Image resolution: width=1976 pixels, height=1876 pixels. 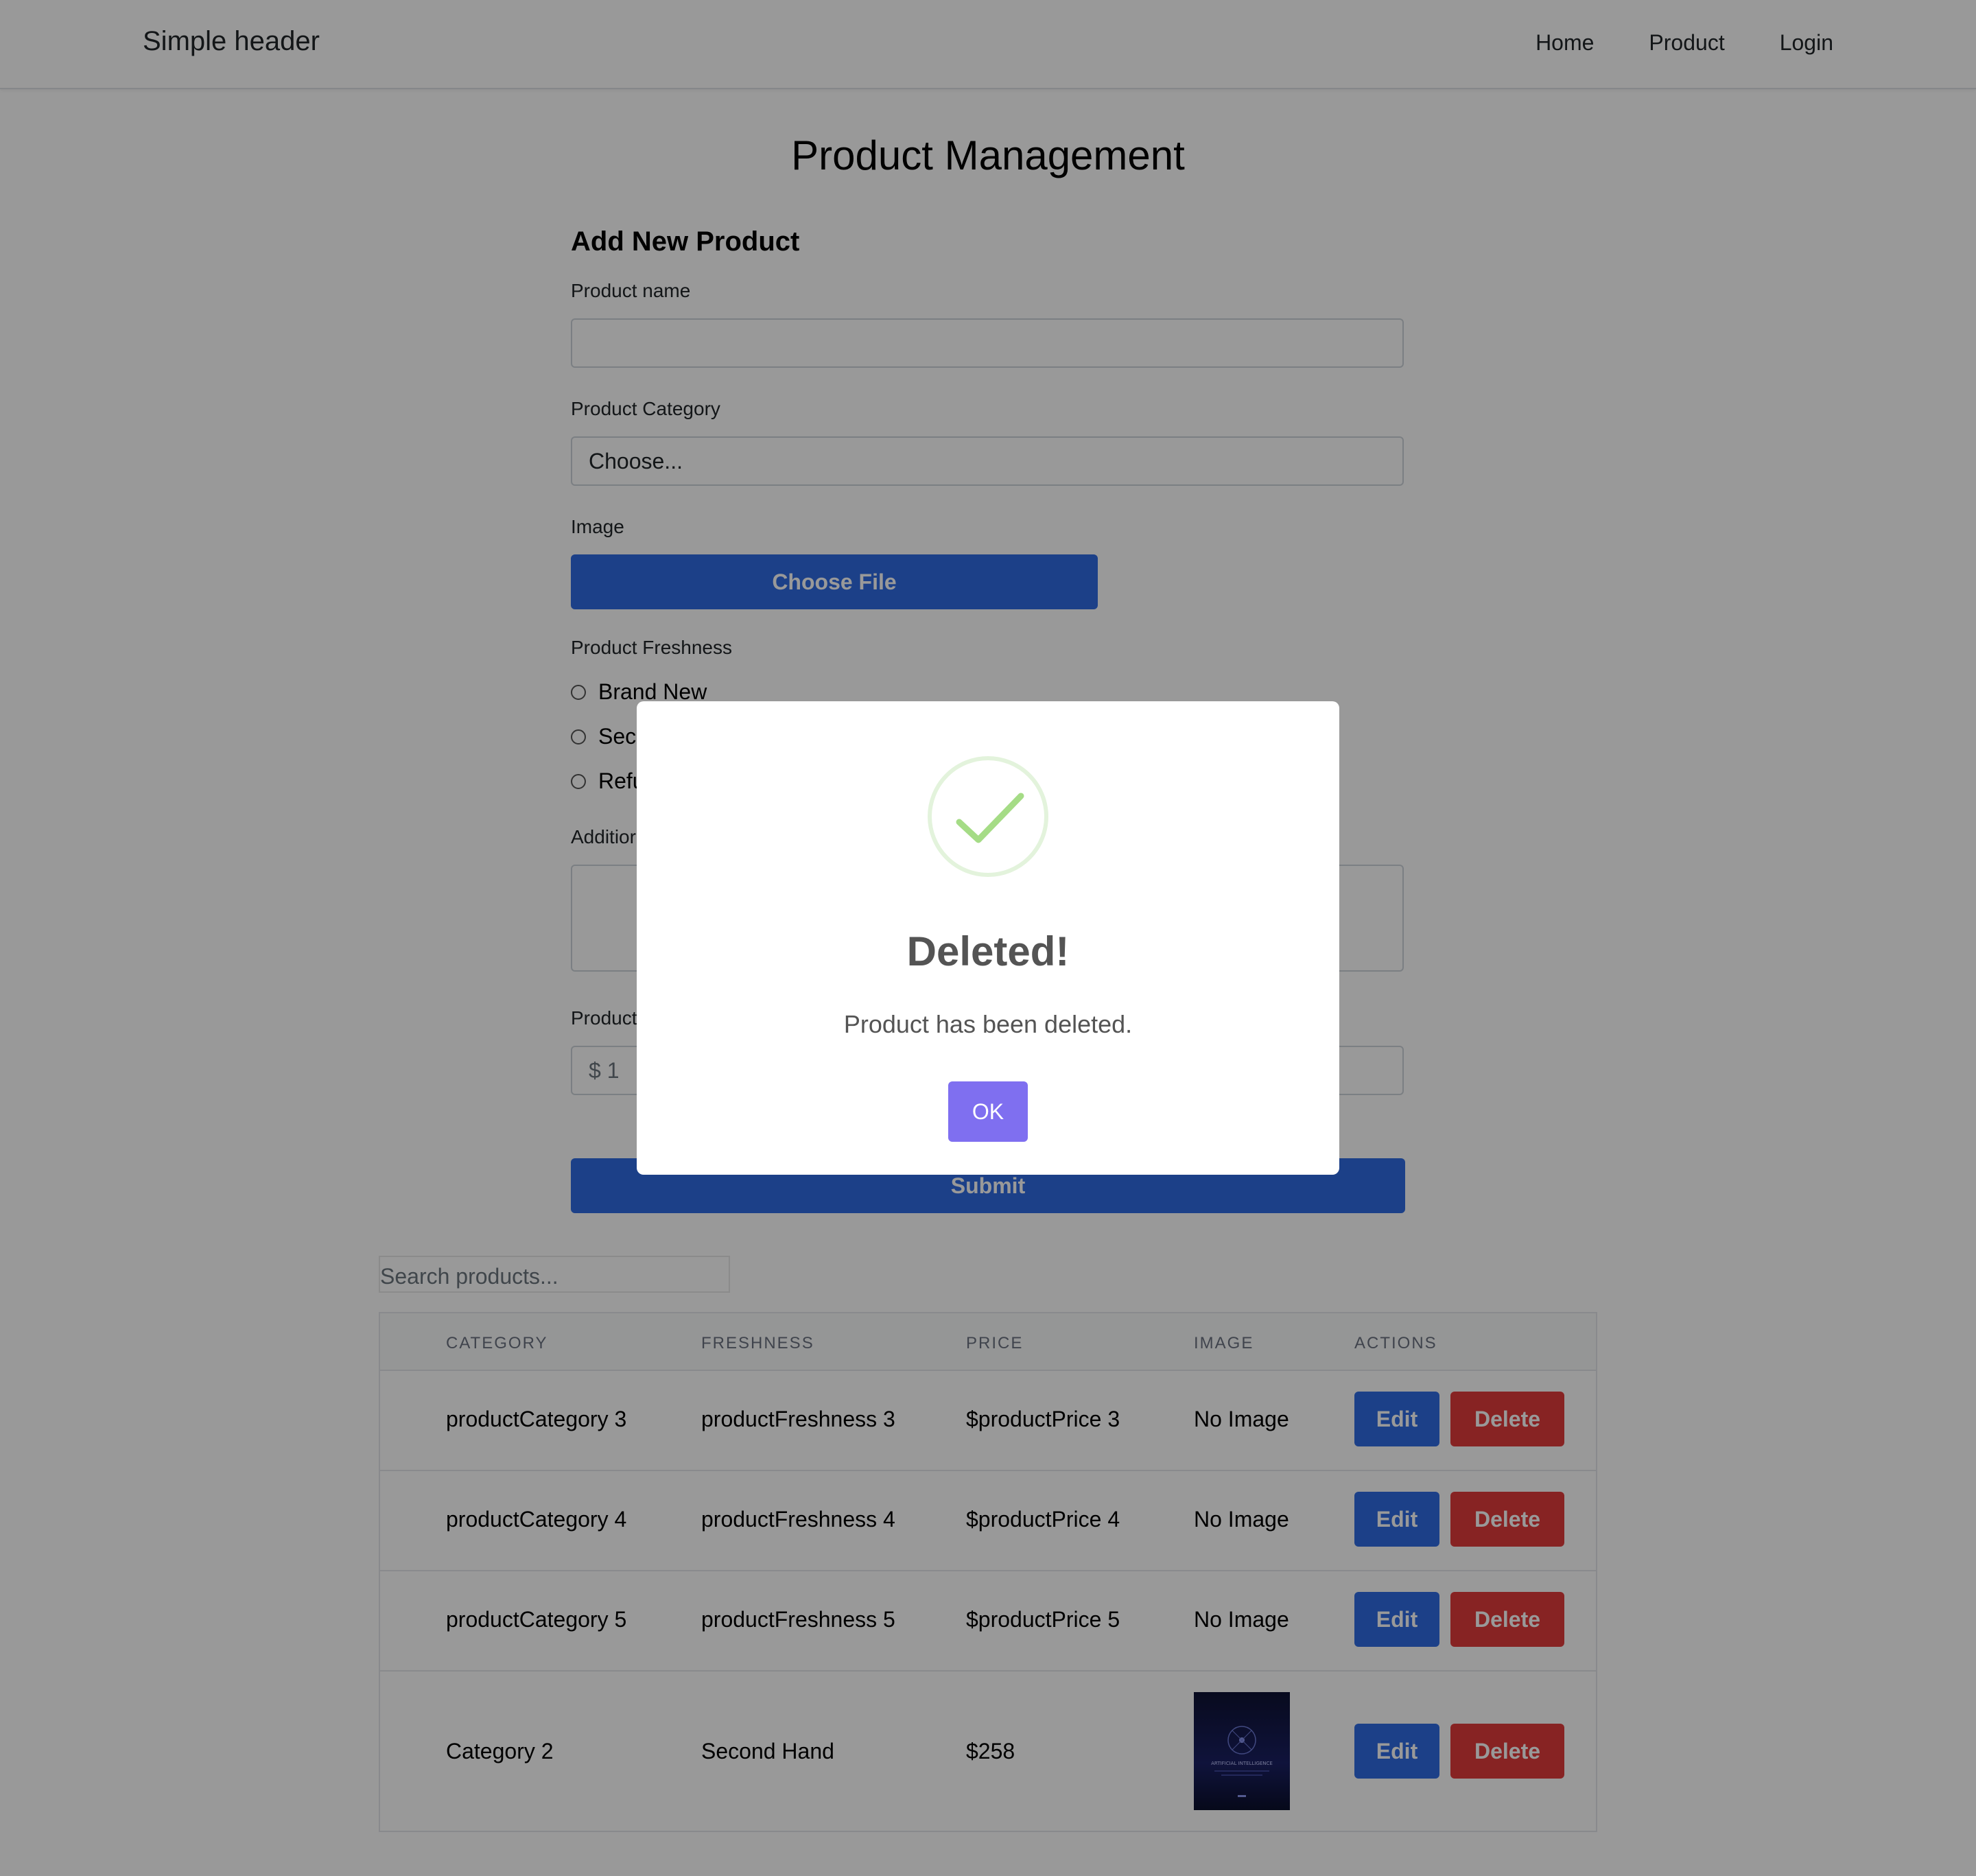 What do you see at coordinates (988, 1111) in the screenshot?
I see `ok-button: OK` at bounding box center [988, 1111].